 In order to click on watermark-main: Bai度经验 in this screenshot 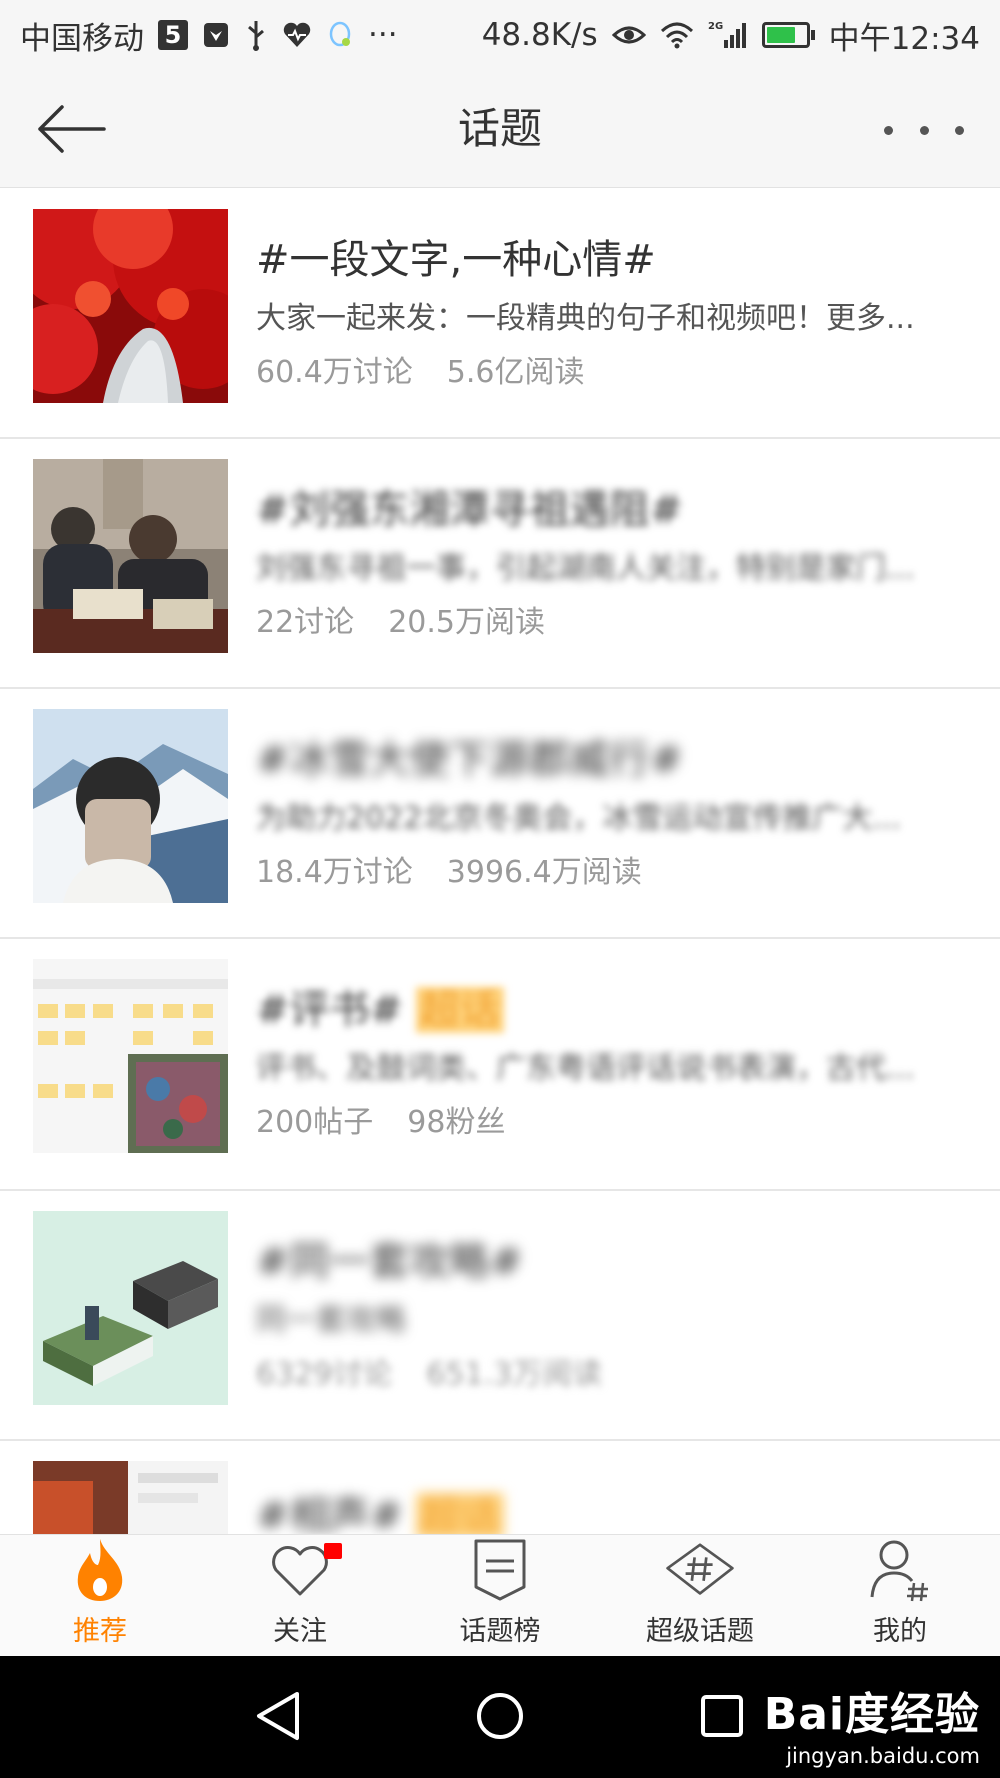, I will do `click(871, 1714)`.